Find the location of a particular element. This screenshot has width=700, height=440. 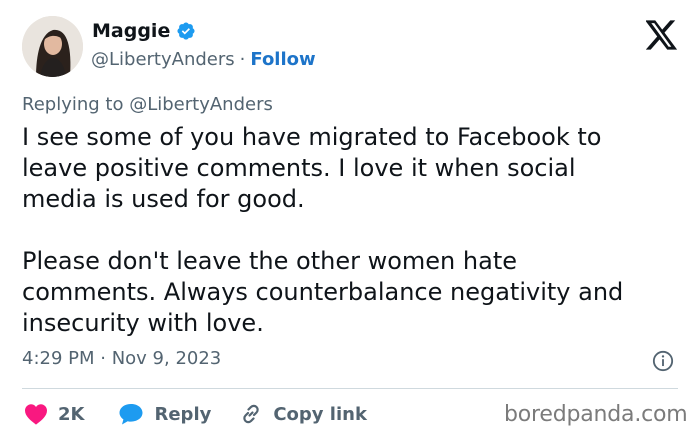

reply-button: Reply is located at coordinates (164, 414).